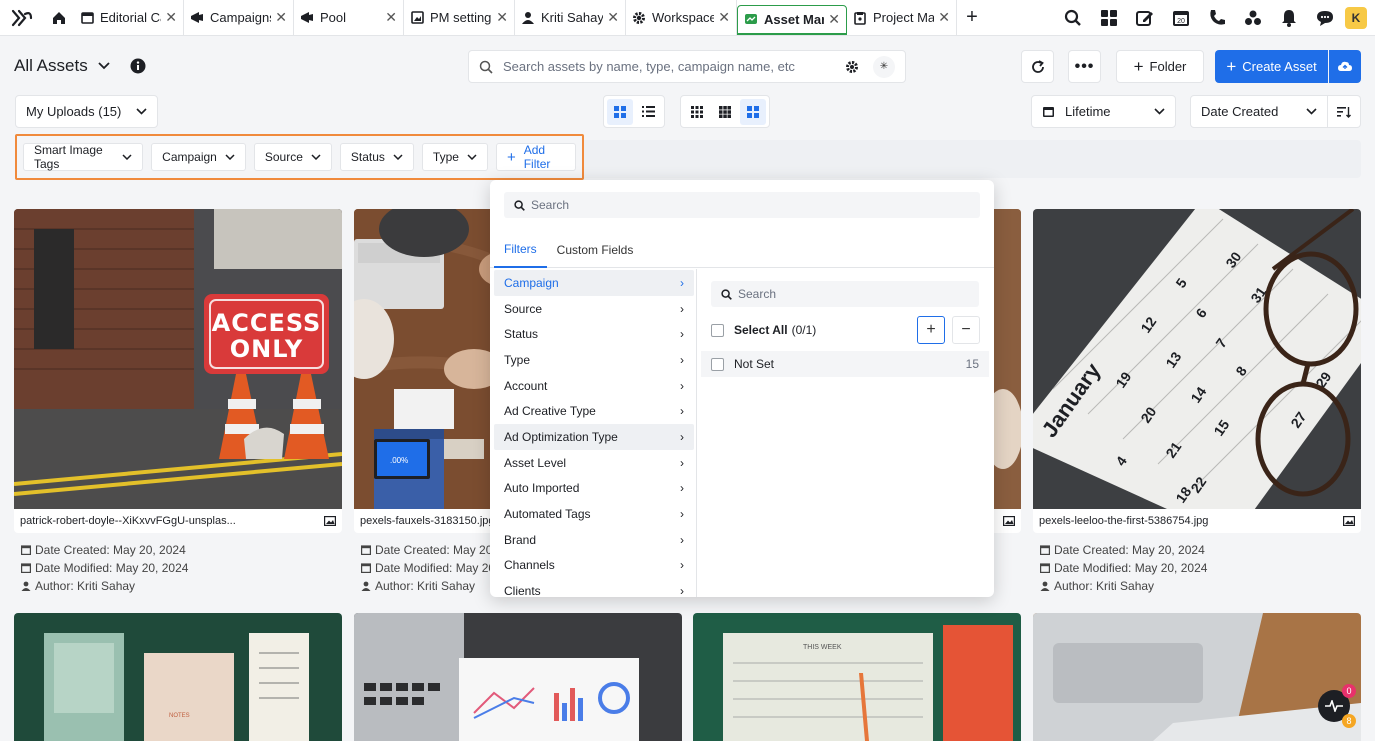  Describe the element at coordinates (594, 591) in the screenshot. I see `filter-field-item: Clients ›` at that location.